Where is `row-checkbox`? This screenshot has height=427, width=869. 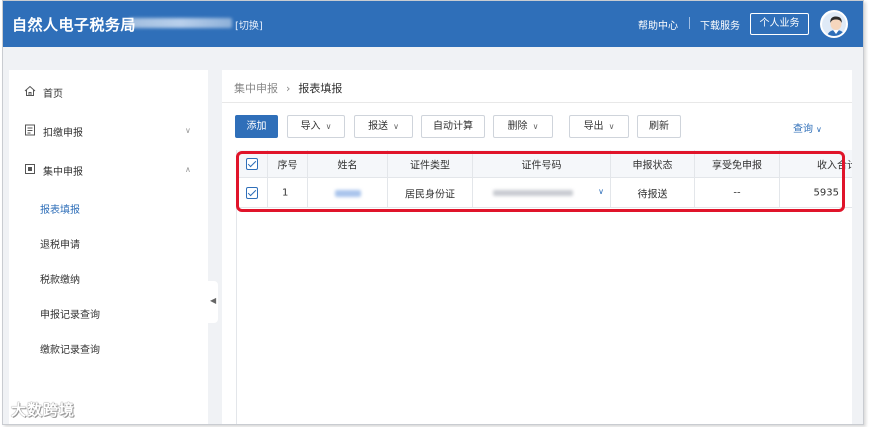
row-checkbox is located at coordinates (252, 192).